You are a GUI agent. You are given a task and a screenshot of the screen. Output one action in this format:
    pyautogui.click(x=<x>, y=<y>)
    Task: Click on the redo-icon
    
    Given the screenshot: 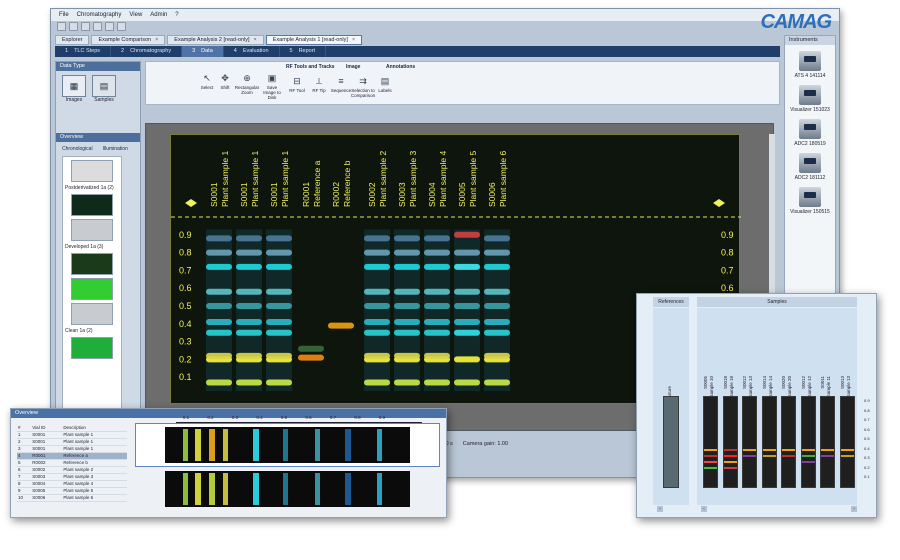 What is the action you would take?
    pyautogui.click(x=109, y=26)
    